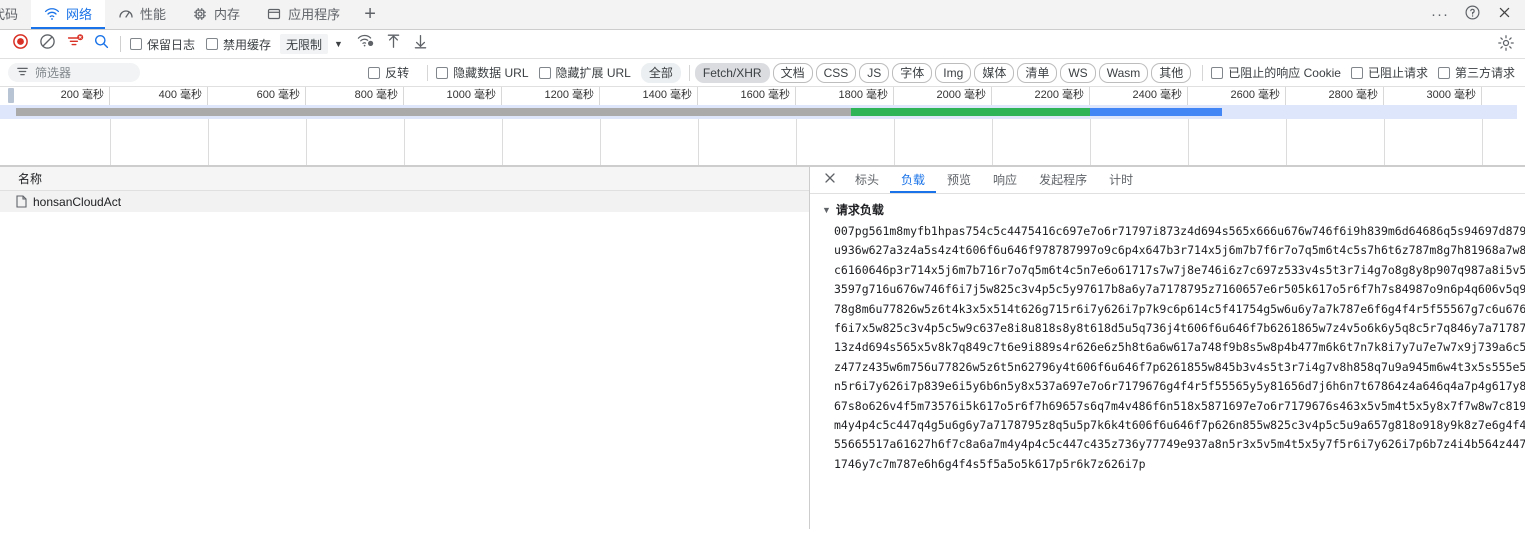  What do you see at coordinates (428, 72) in the screenshot?
I see `filter-divider` at bounding box center [428, 72].